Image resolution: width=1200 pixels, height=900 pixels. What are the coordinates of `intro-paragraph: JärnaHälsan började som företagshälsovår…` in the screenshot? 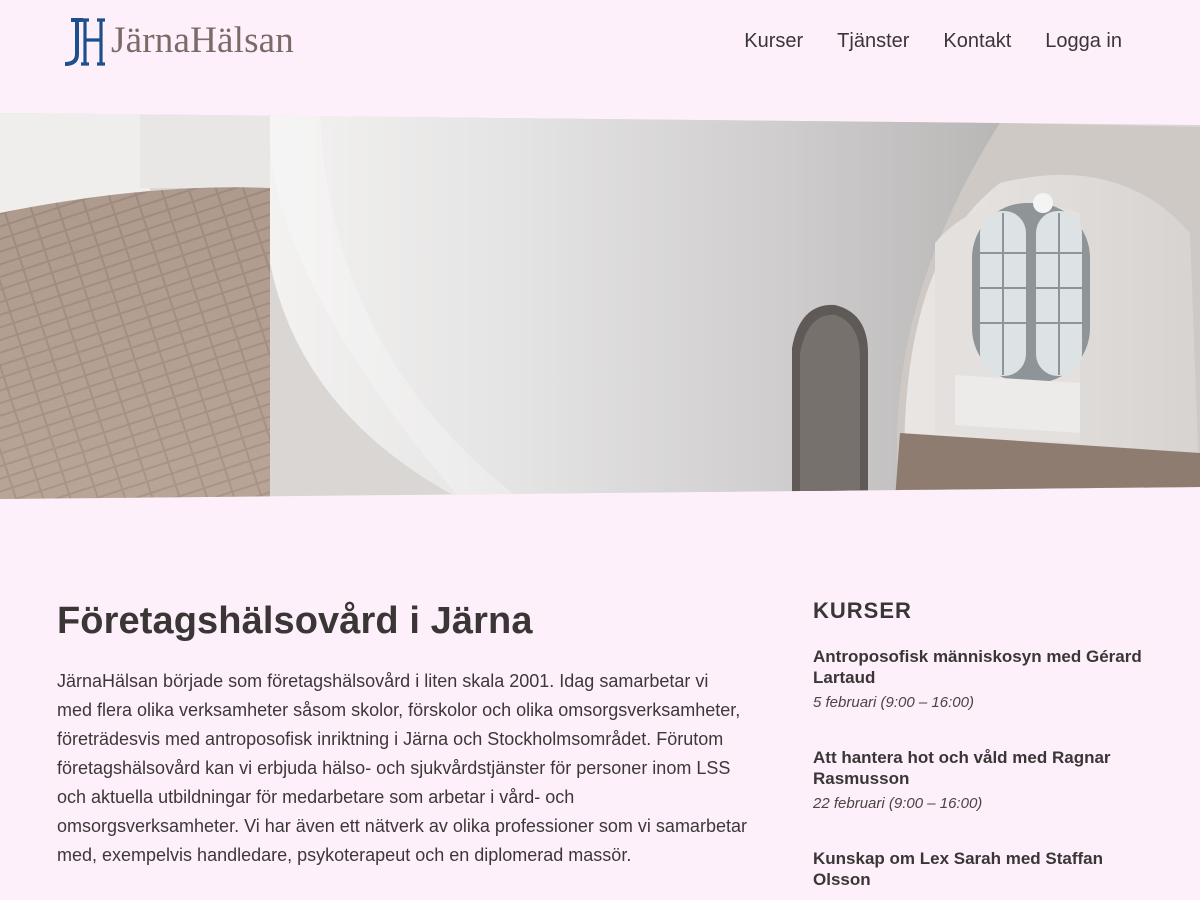 It's located at (402, 768).